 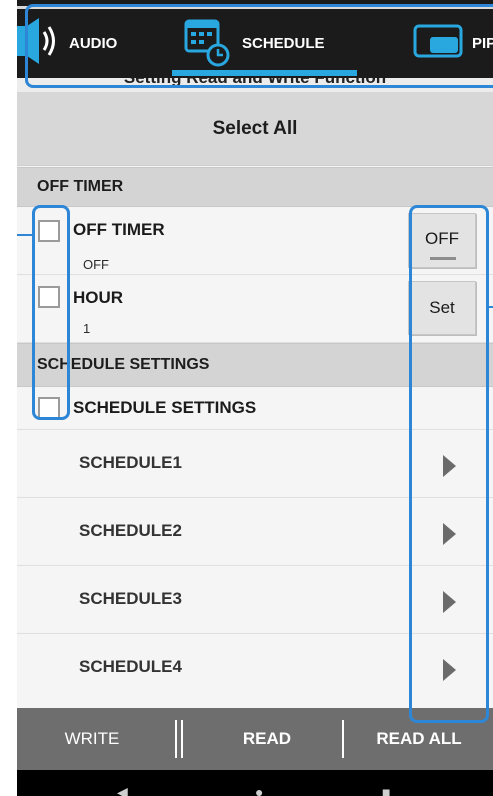 What do you see at coordinates (255, 129) in the screenshot?
I see `select-all-button: Select All` at bounding box center [255, 129].